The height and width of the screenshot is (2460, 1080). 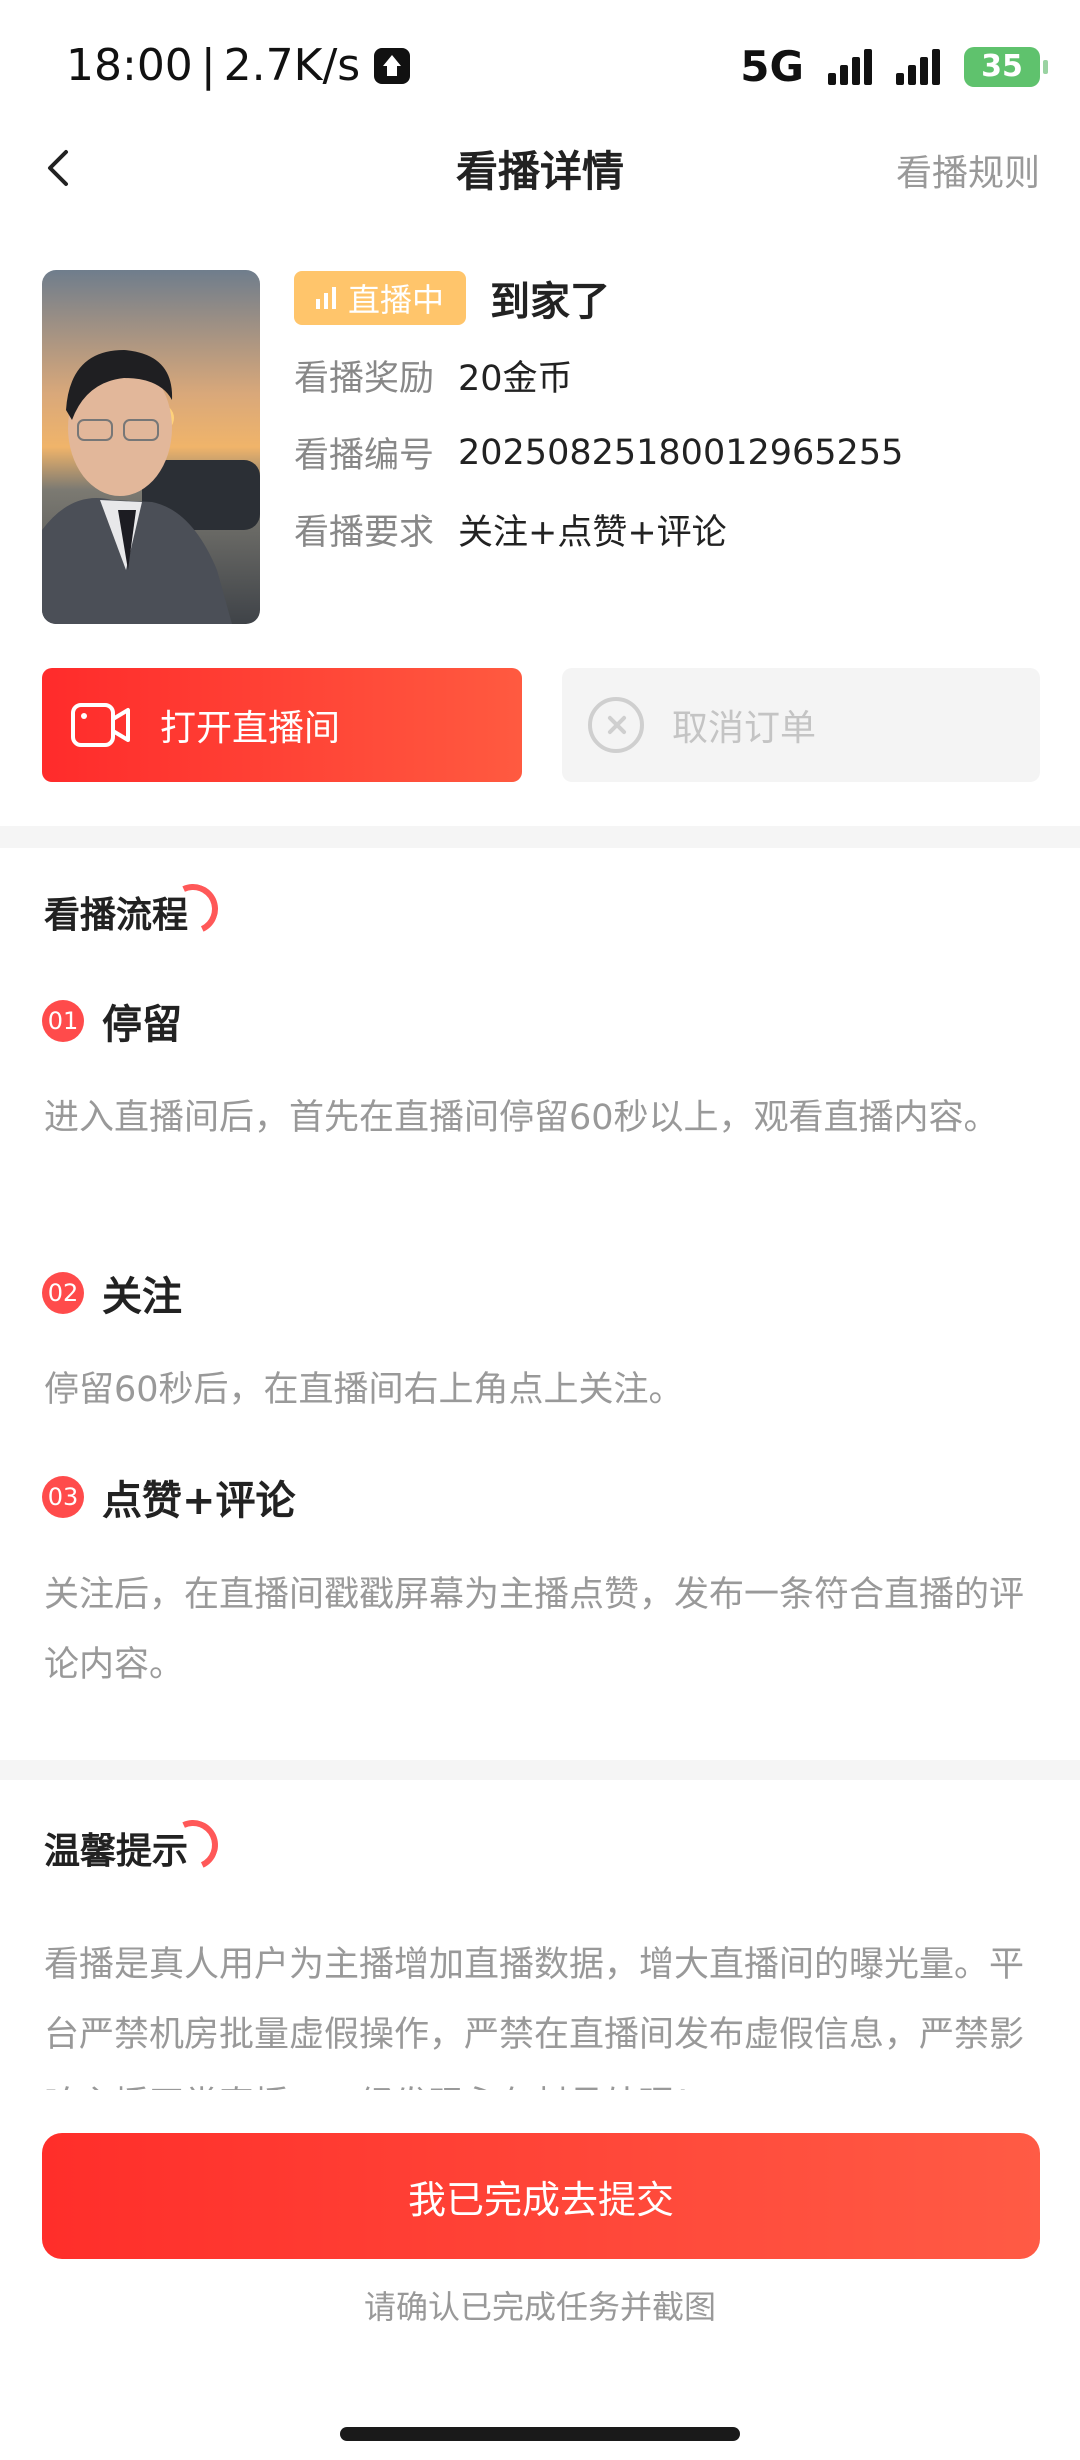 I want to click on cancel-order-button: 取消订单, so click(x=801, y=725).